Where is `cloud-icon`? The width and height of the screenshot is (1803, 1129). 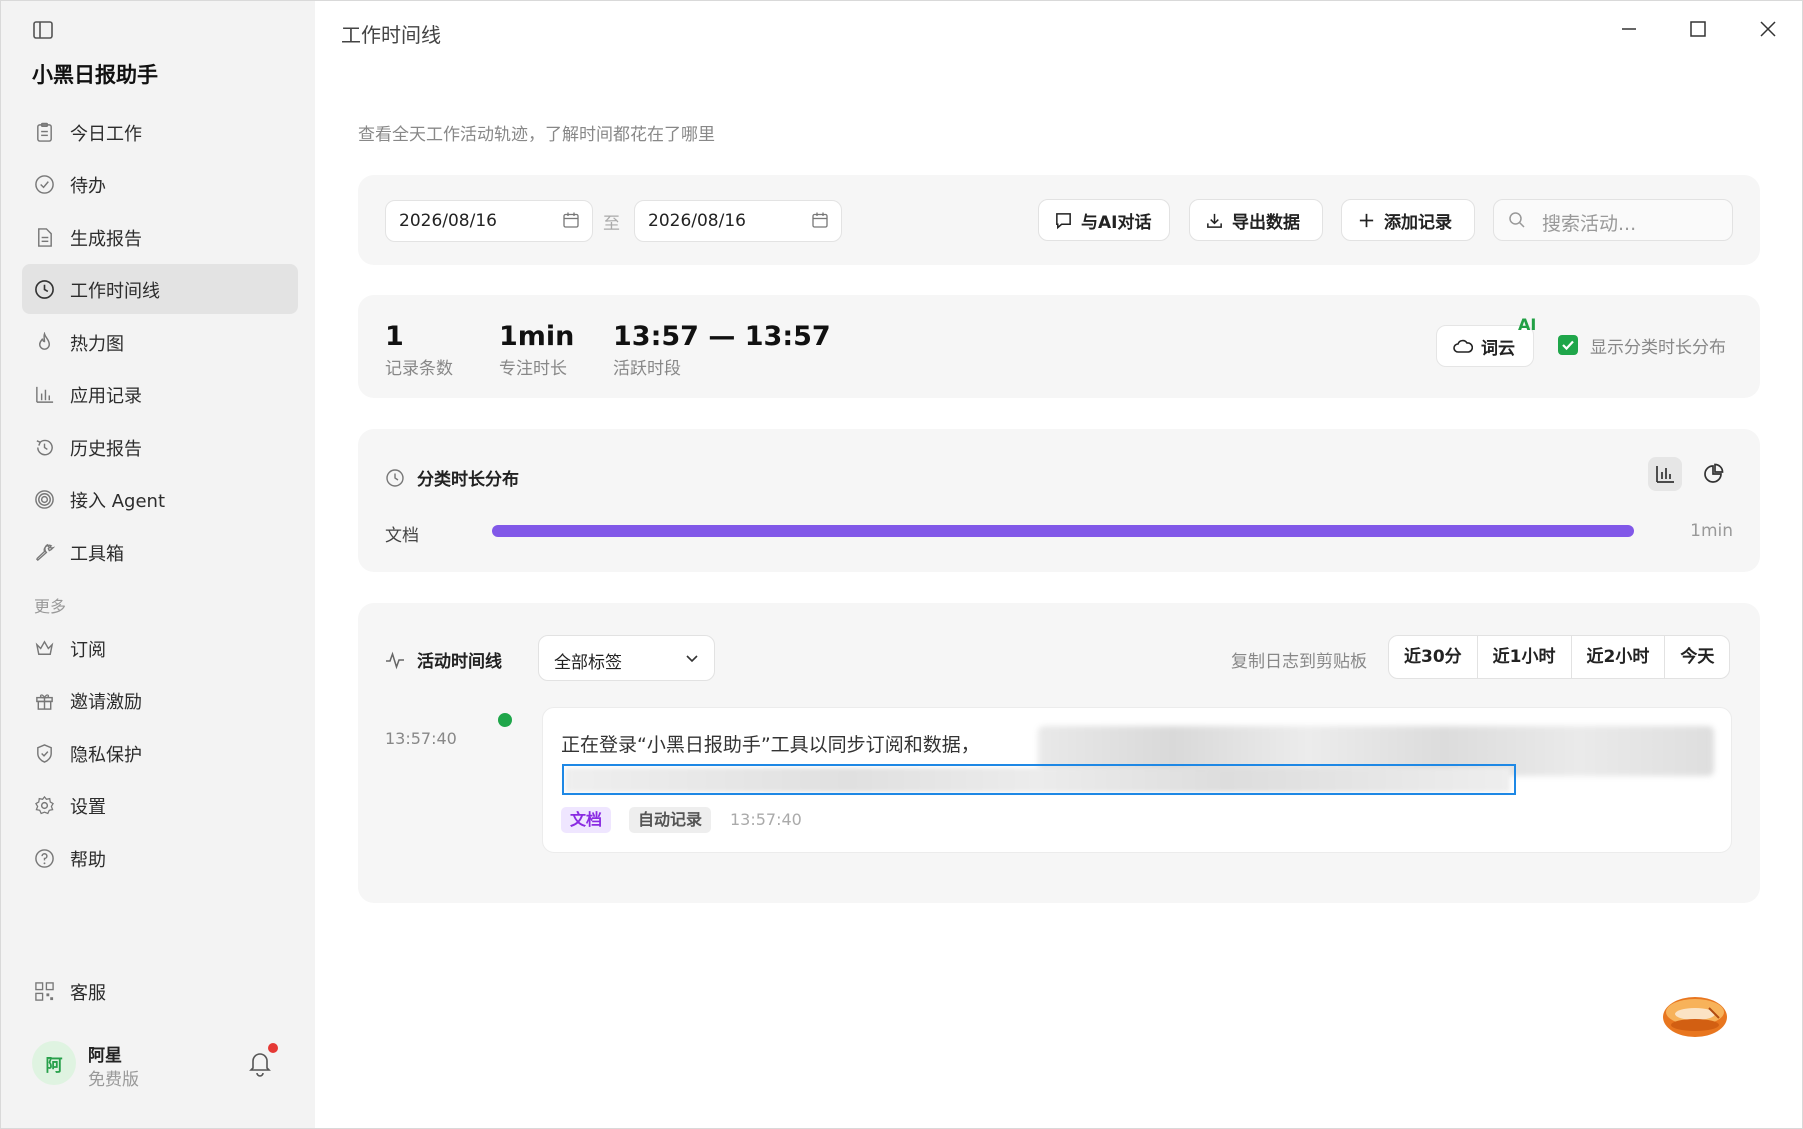
cloud-icon is located at coordinates (1463, 346).